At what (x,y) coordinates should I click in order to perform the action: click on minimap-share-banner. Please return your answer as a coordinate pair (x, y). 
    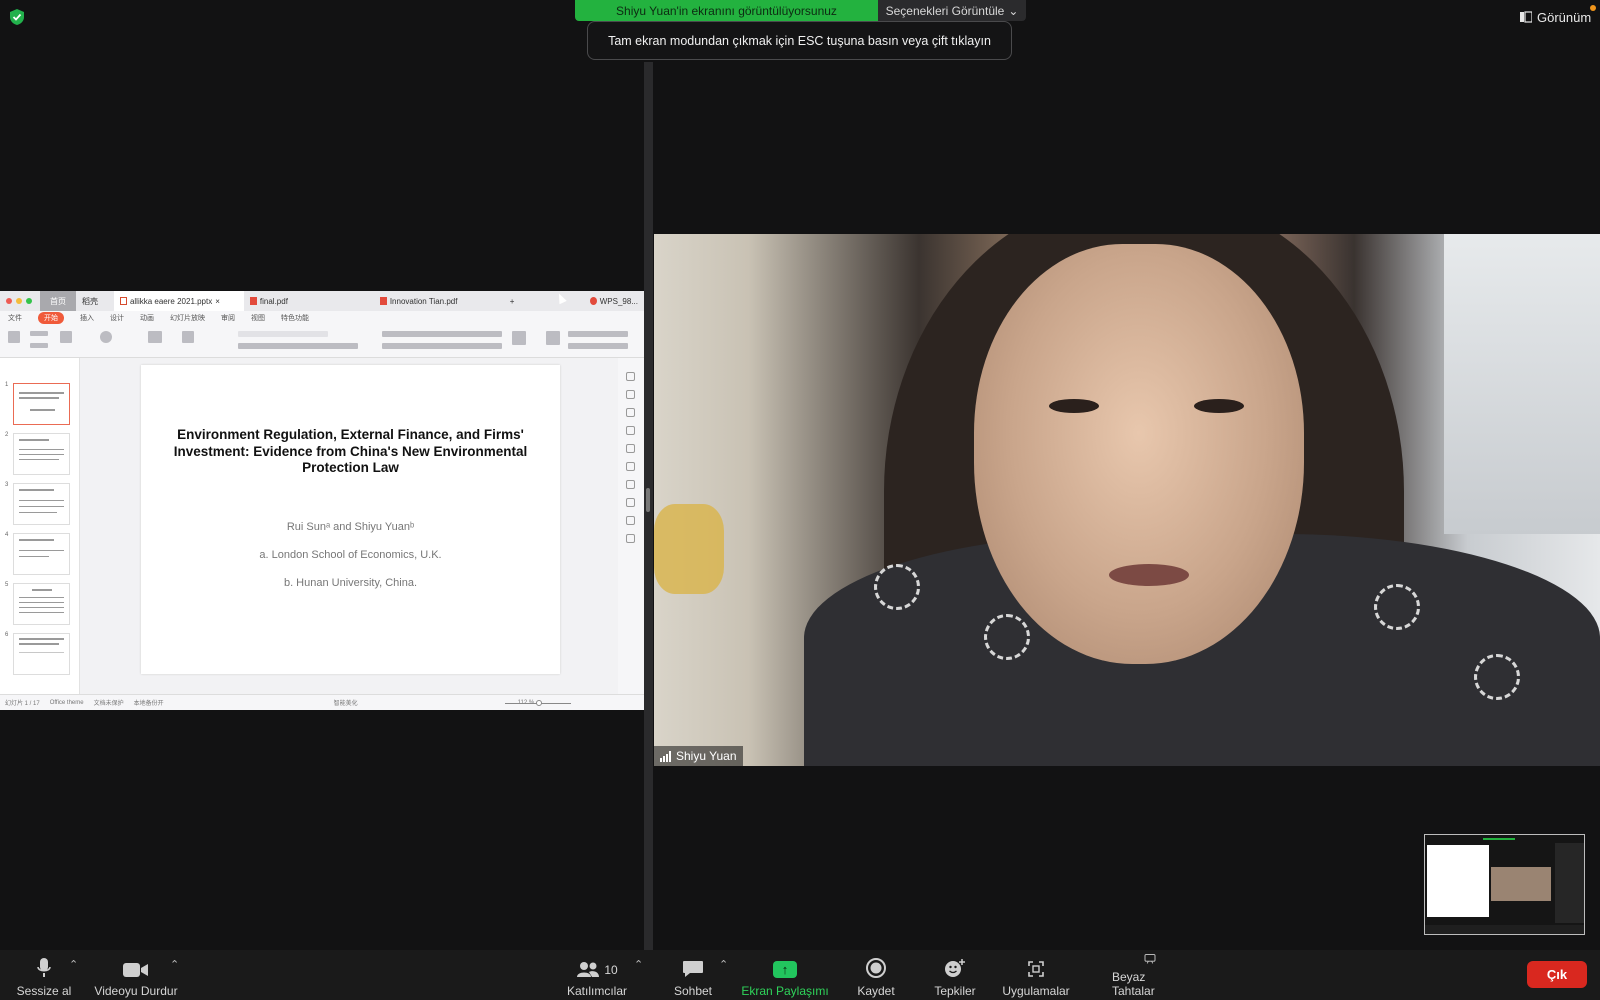
    Looking at the image, I should click on (1499, 839).